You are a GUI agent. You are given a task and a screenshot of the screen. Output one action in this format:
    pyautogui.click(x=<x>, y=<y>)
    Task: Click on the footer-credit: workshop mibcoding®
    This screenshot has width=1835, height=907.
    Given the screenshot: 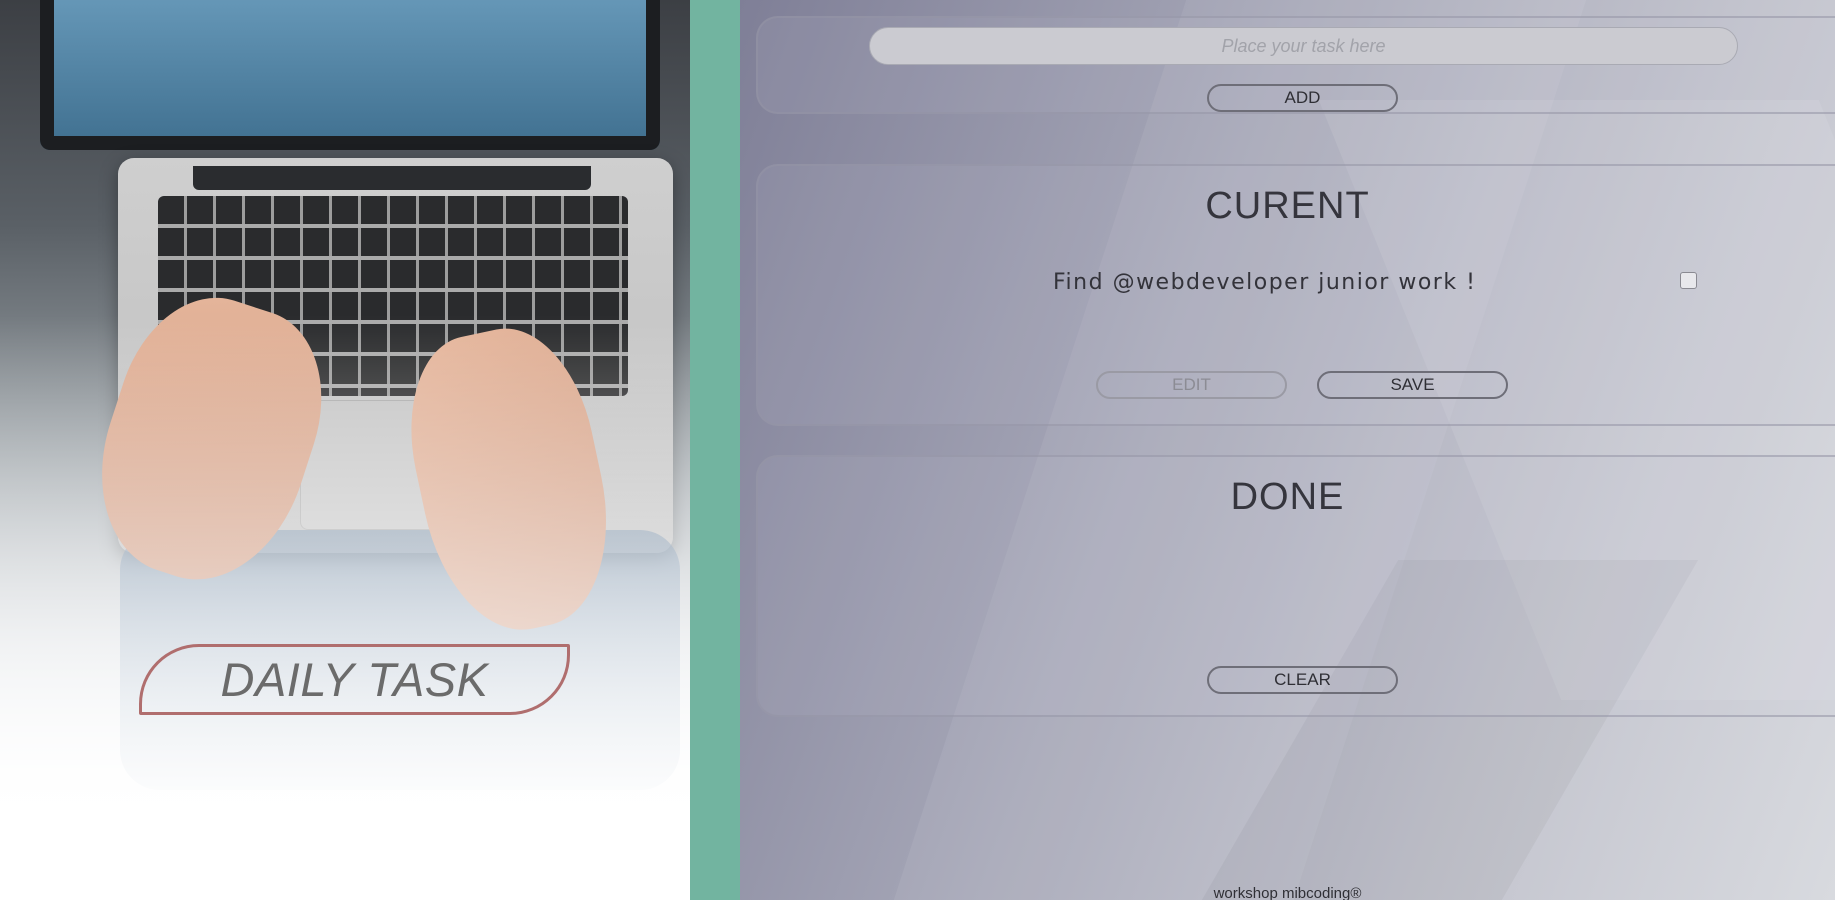 What is the action you would take?
    pyautogui.click(x=1287, y=892)
    